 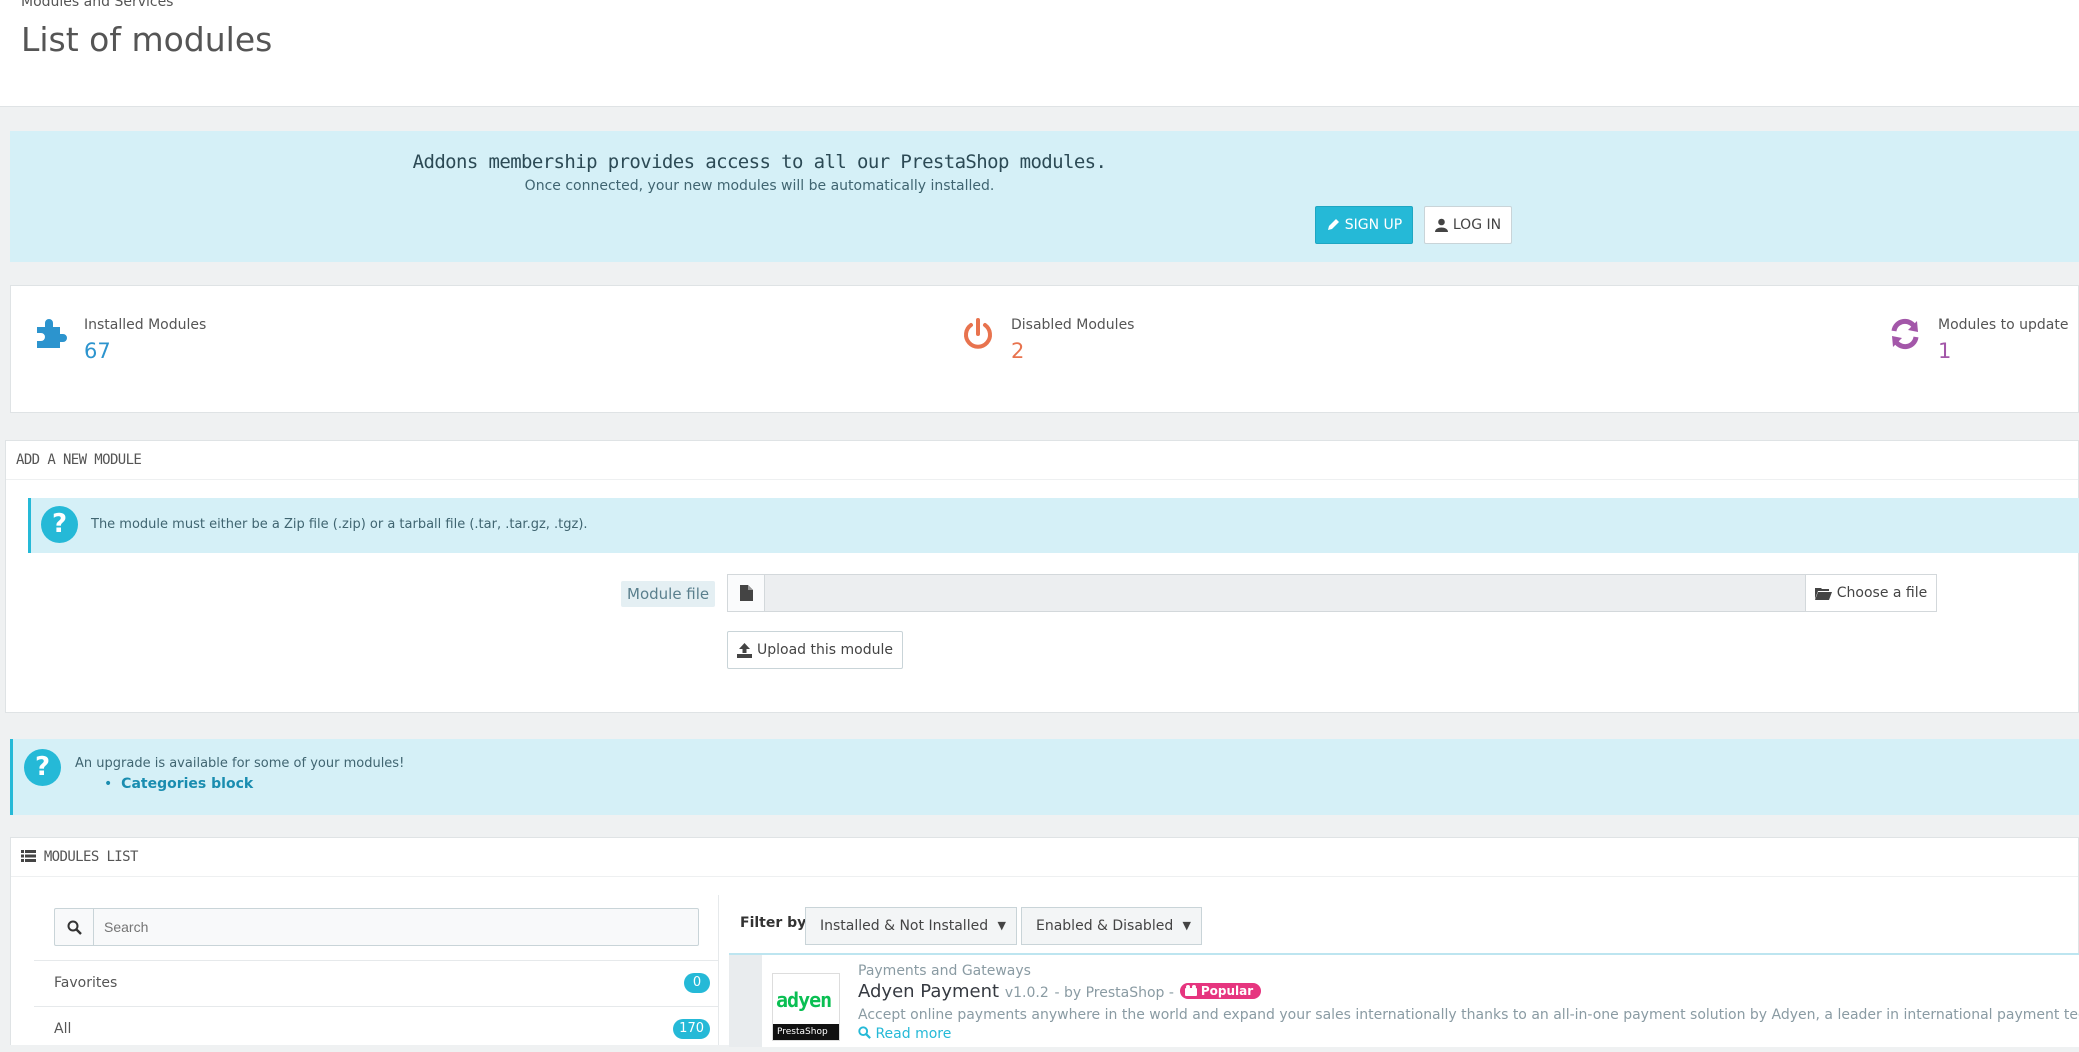 I want to click on page-title: List of modules, so click(x=147, y=39).